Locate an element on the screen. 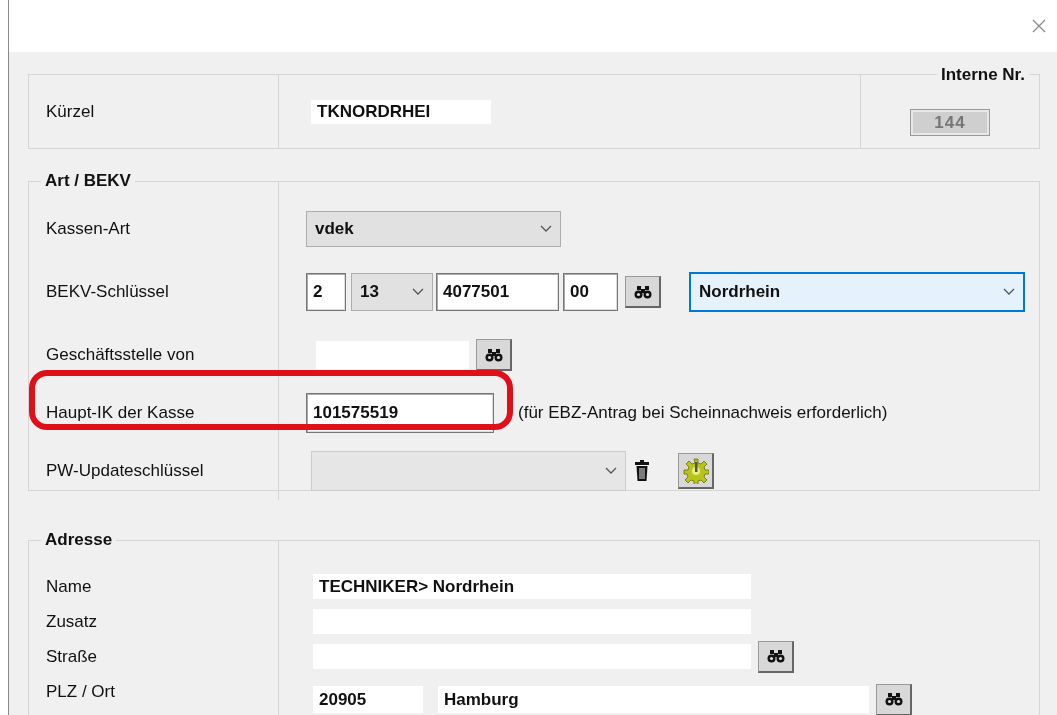 Image resolution: width=1057 pixels, height=715 pixels. field-label: Name is located at coordinates (69, 586).